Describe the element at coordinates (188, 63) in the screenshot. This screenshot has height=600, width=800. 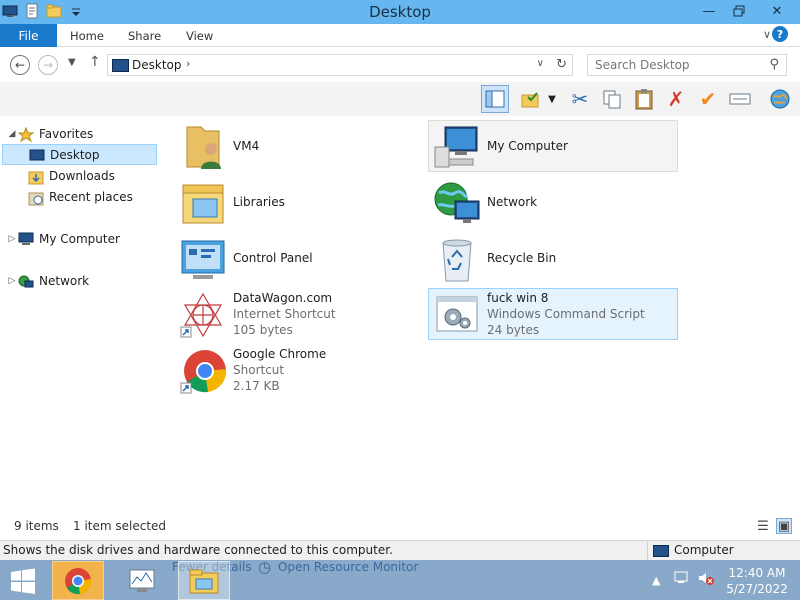
I see `breadcrumb-chevron-icon: ›` at that location.